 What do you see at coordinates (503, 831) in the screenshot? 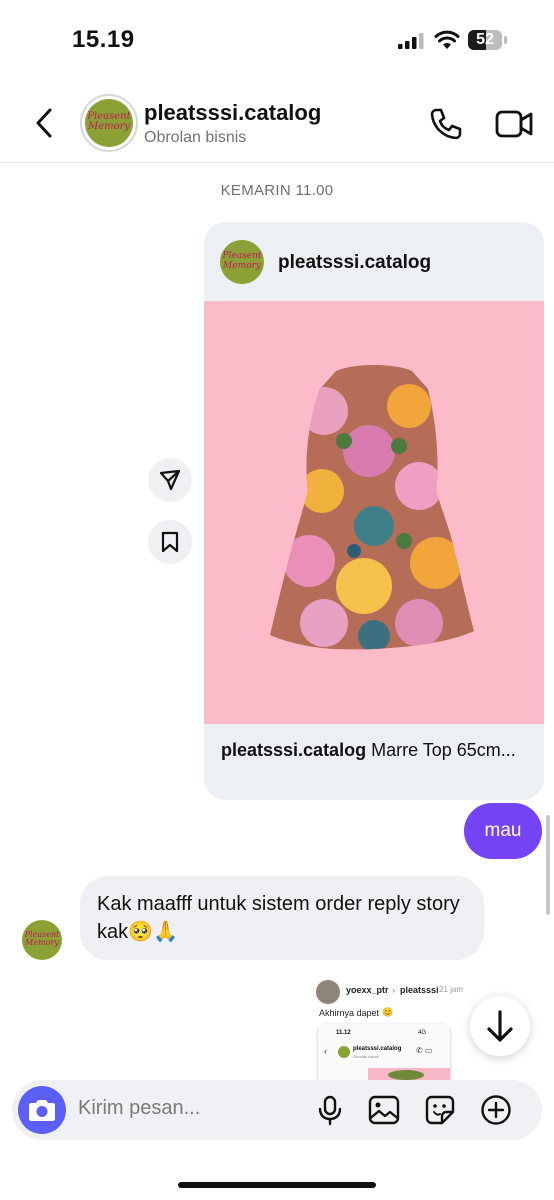
I see `outgoing-message: mau` at bounding box center [503, 831].